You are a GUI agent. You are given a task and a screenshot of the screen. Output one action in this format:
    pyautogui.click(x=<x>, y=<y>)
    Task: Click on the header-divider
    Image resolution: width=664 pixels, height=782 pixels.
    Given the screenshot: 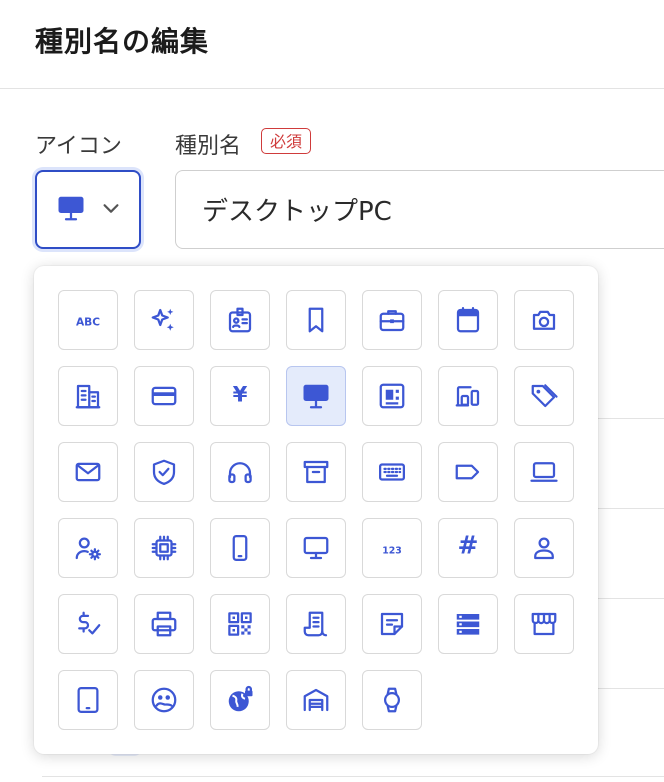 What is the action you would take?
    pyautogui.click(x=332, y=88)
    